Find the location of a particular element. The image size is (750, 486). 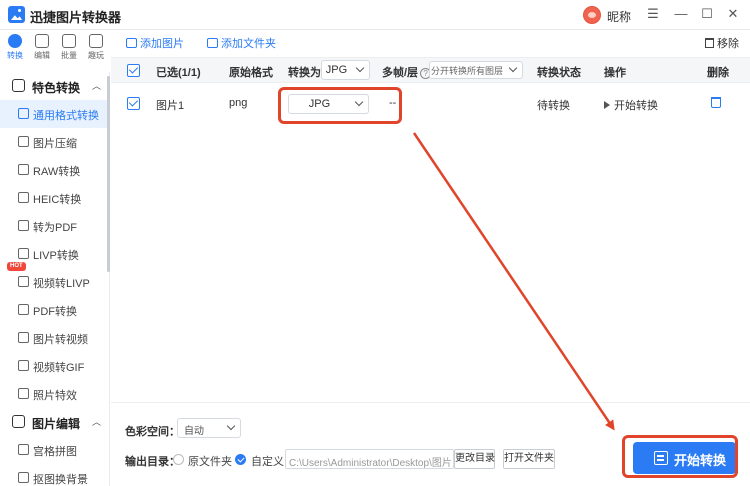

sidebar-item-label: 视频转GIF is located at coordinates (59, 368).